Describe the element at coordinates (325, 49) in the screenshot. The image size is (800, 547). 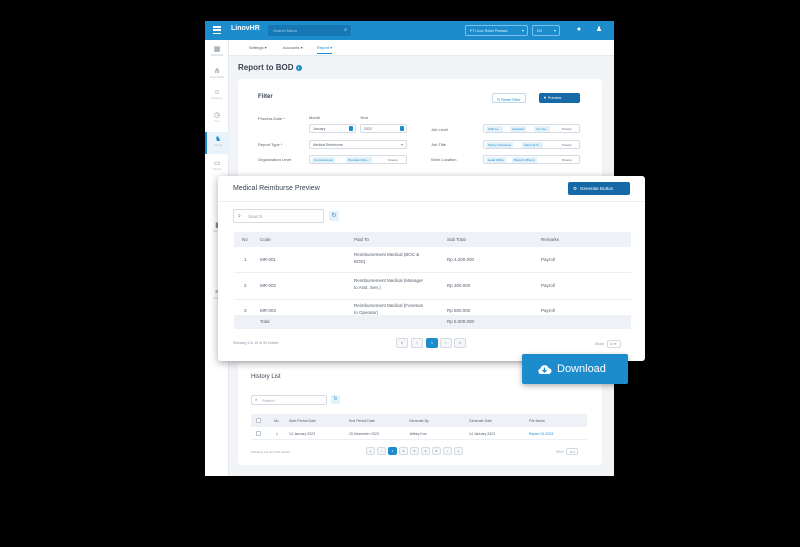
I see `tab-report: Report ▾` at that location.